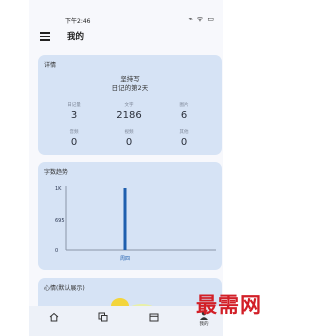  Describe the element at coordinates (184, 132) in the screenshot. I see `stat-label: 其他` at that location.